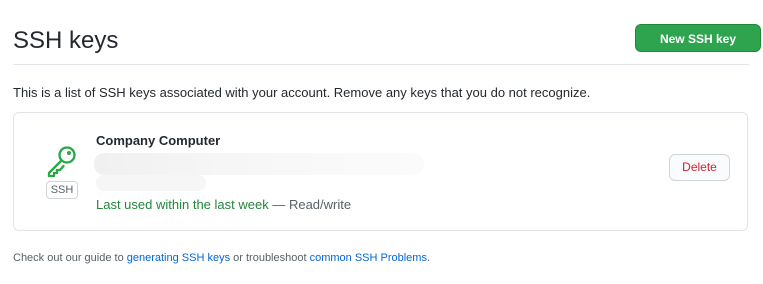  I want to click on last-used-text: Last used within the last week, so click(182, 204).